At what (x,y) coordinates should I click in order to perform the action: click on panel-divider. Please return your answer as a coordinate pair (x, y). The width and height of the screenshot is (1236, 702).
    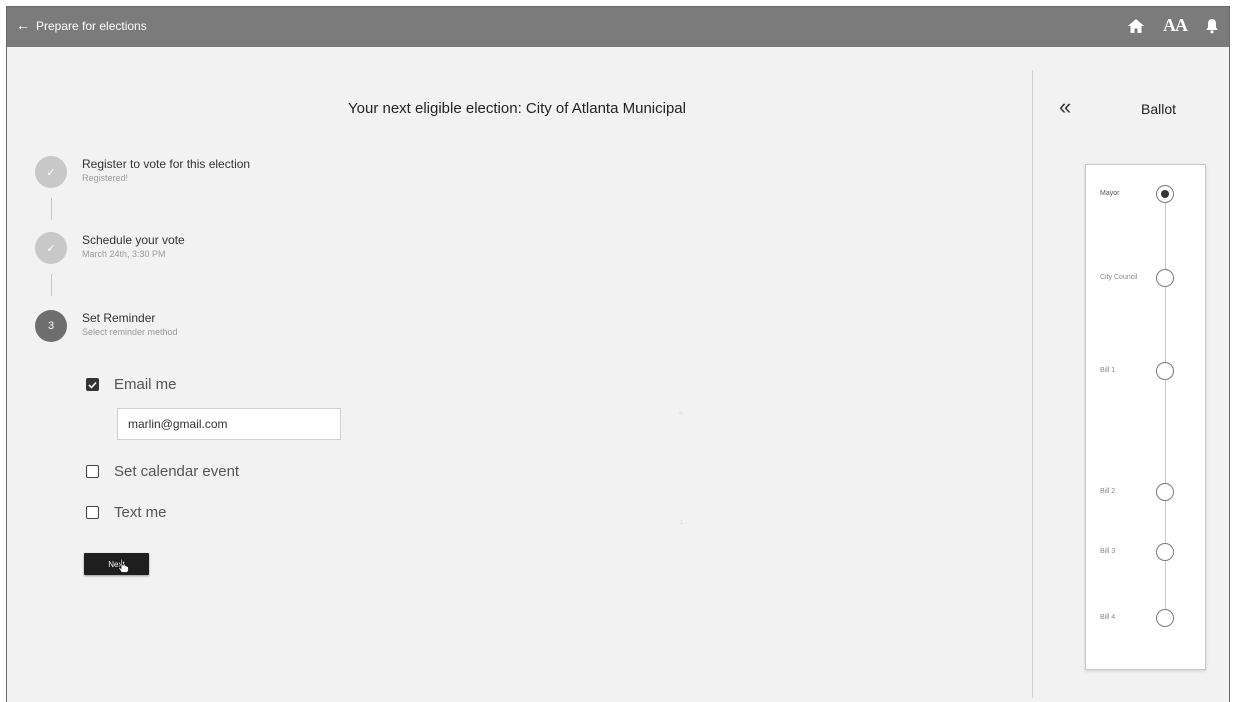
    Looking at the image, I should click on (1032, 384).